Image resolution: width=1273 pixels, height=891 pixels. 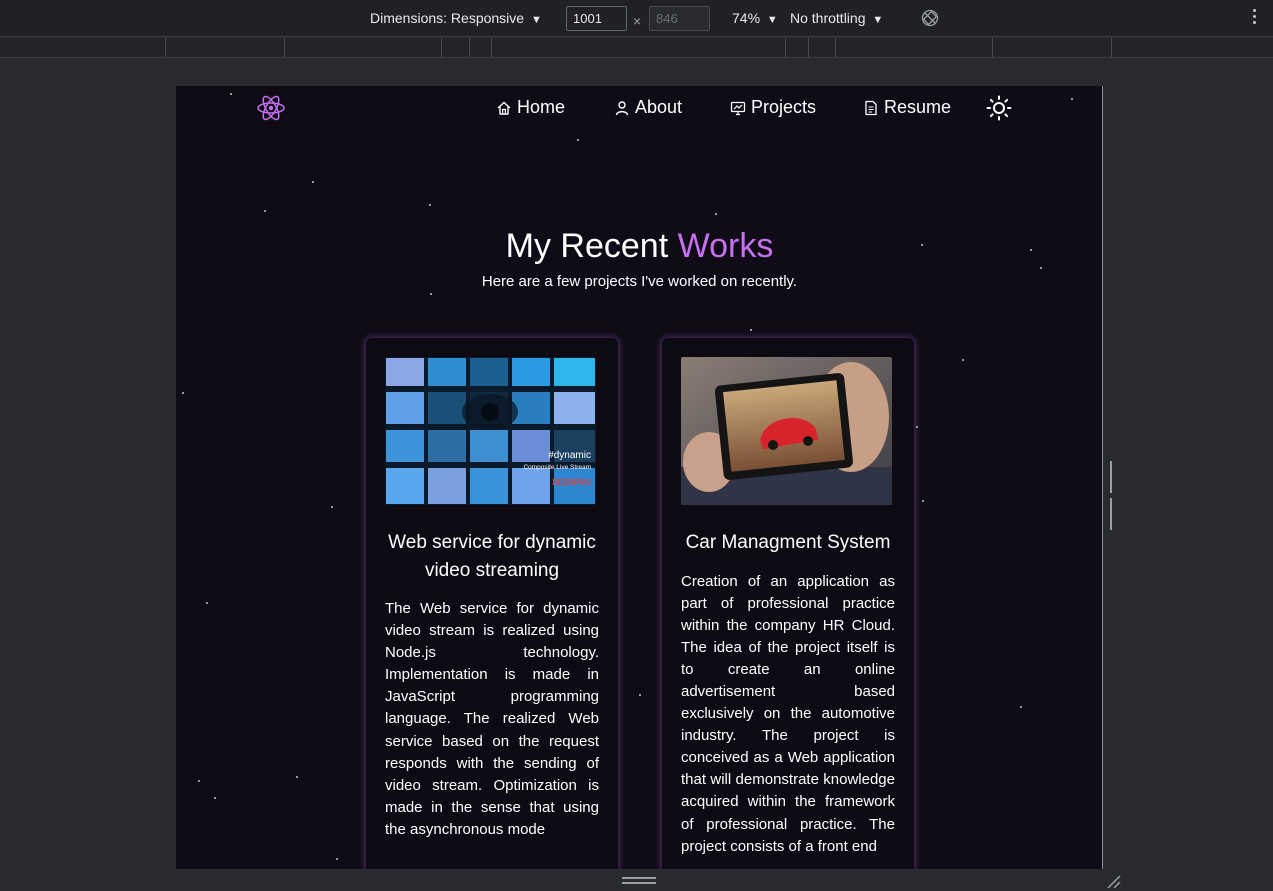 I want to click on dimensions-dropdown: Dimensions: Responsive ▼, so click(x=456, y=18).